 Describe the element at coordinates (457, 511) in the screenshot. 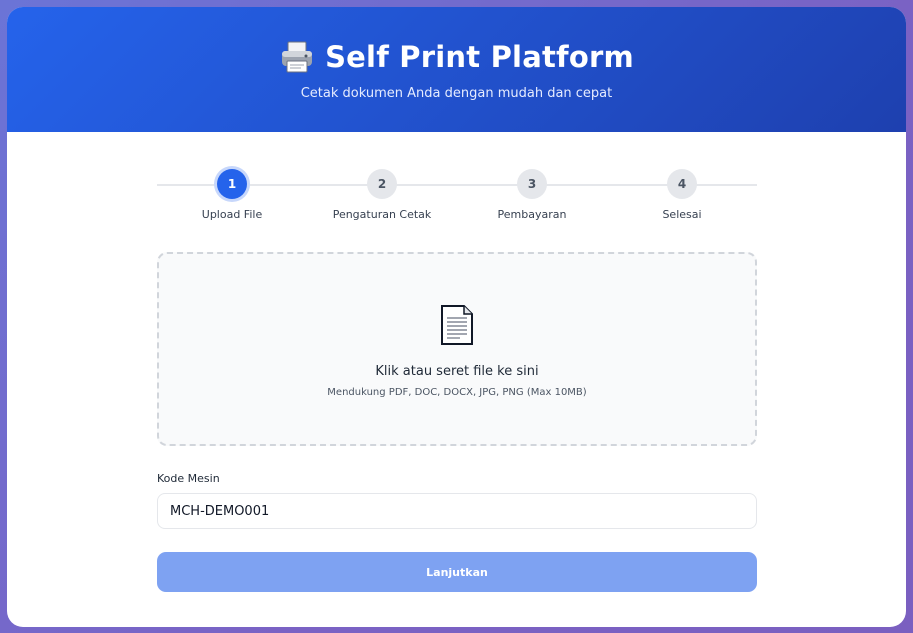

I see `machine-code-input` at that location.